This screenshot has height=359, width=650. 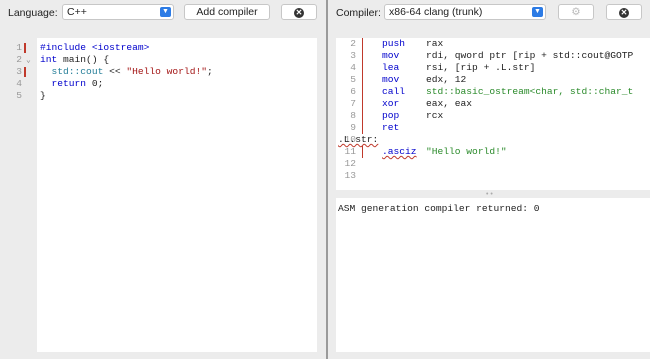 I want to click on code-token: ;, so click(x=209, y=71).